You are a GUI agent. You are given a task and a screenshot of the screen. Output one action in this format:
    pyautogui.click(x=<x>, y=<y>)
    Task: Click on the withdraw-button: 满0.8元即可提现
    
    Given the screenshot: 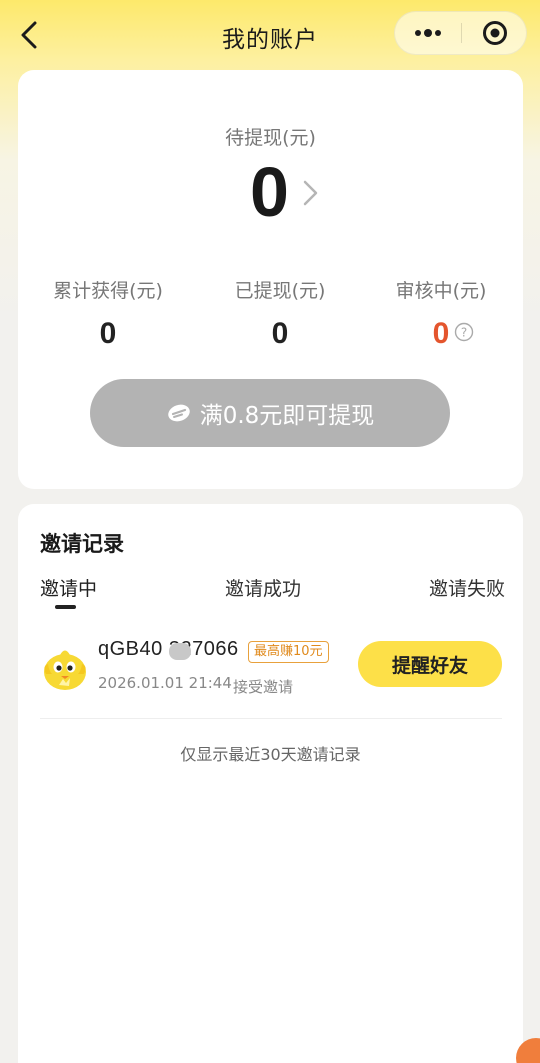 What is the action you would take?
    pyautogui.click(x=270, y=413)
    